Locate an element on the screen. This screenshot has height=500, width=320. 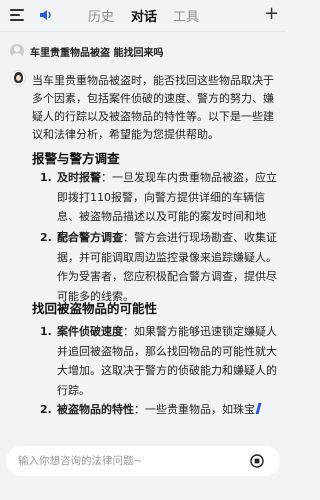
user-avatar is located at coordinates (17, 51).